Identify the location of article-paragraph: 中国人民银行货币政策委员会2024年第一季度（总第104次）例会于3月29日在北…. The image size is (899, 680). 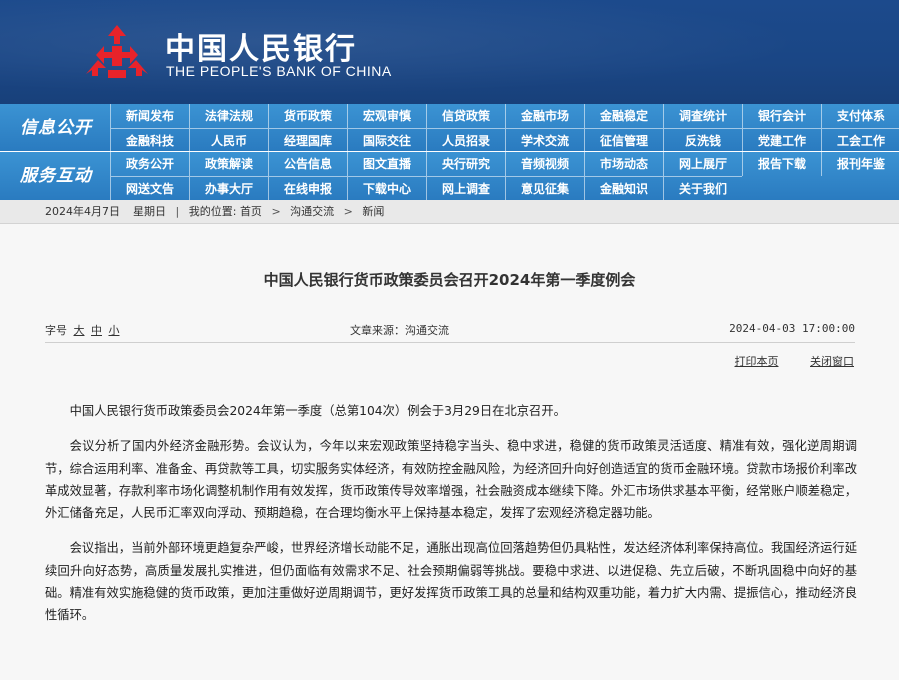
(317, 411).